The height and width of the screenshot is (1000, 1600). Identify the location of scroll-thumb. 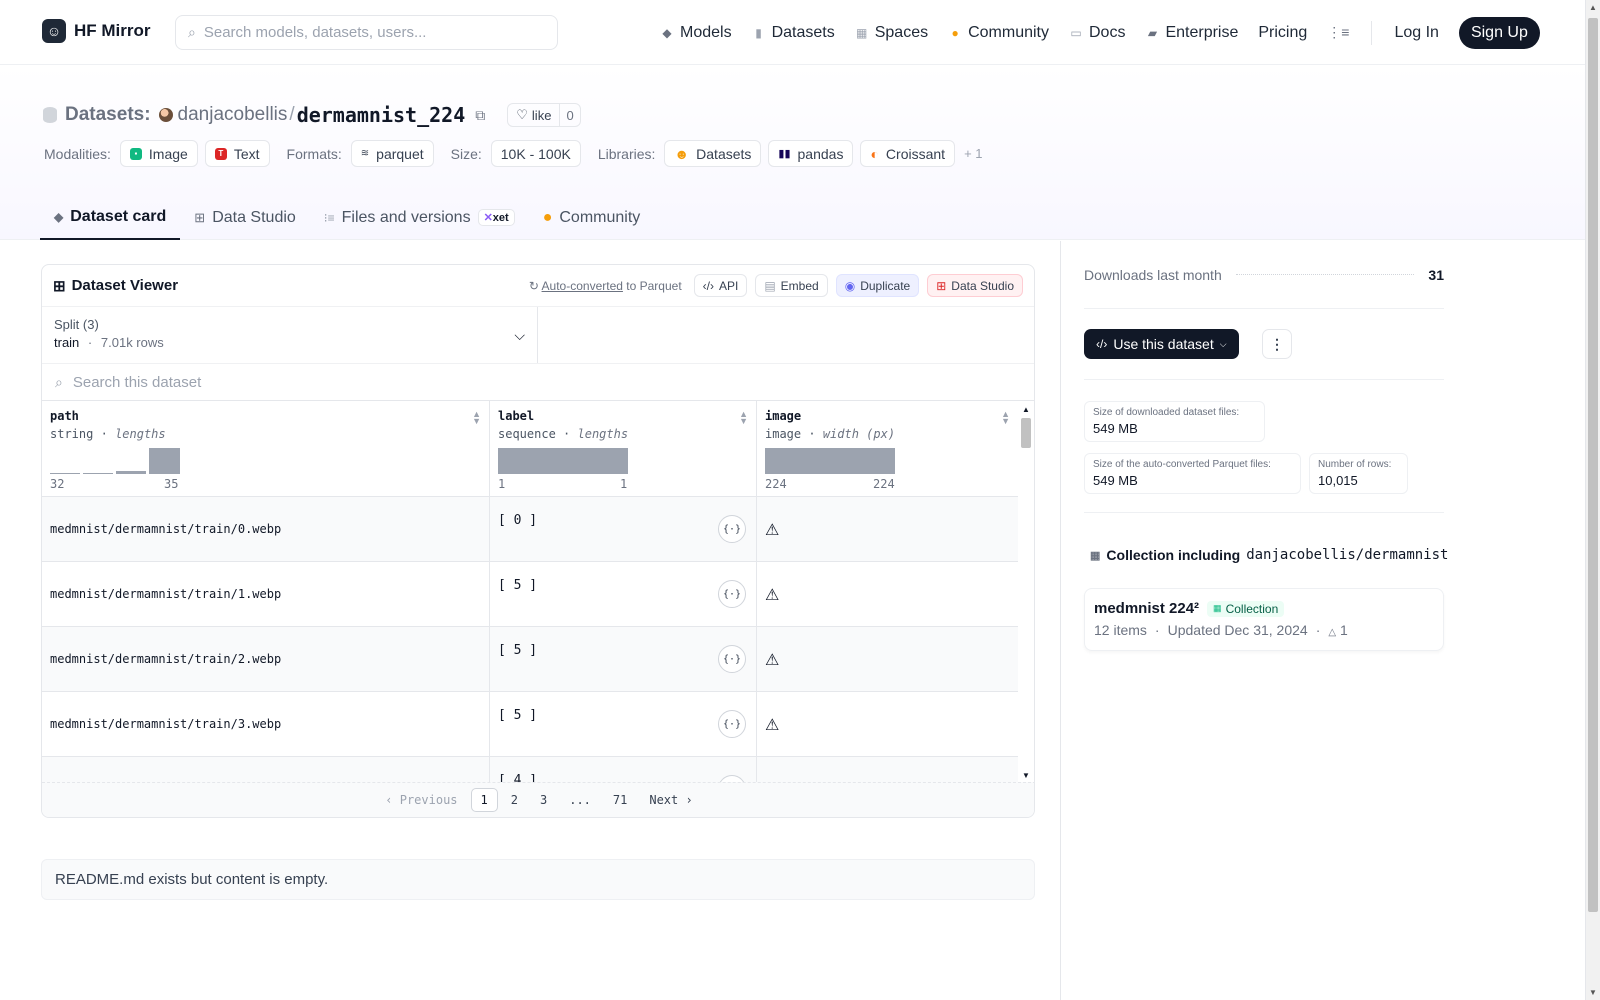
(1026, 433).